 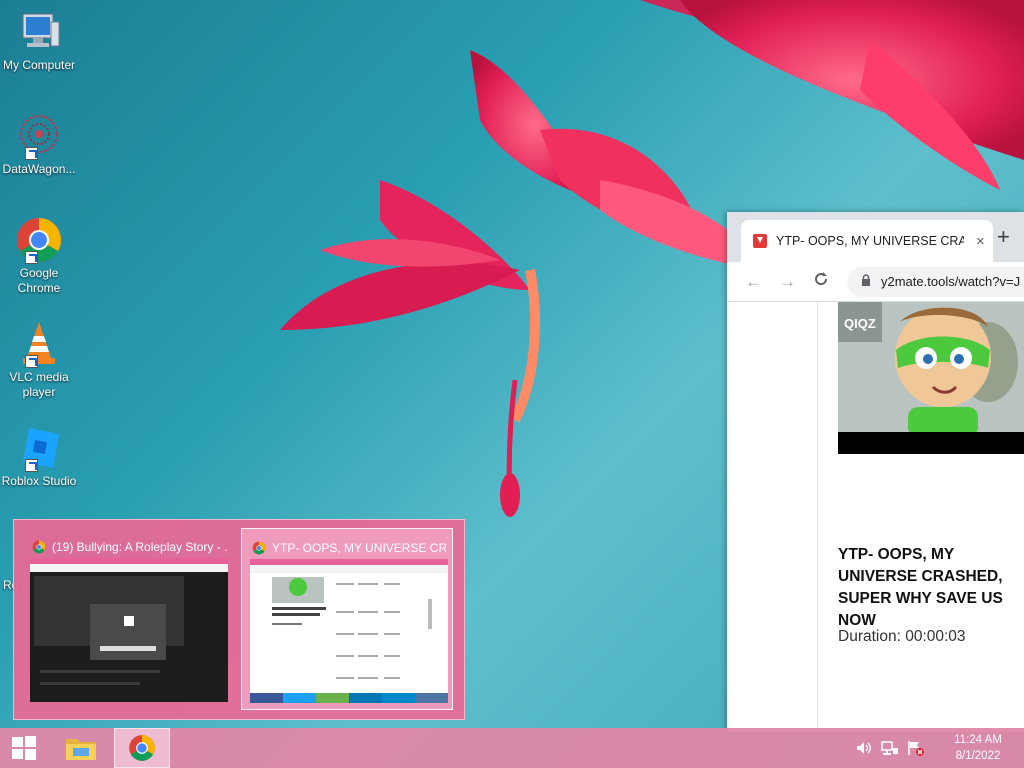 What do you see at coordinates (39, 384) in the screenshot?
I see `desktop-icon-label: VLC media player` at bounding box center [39, 384].